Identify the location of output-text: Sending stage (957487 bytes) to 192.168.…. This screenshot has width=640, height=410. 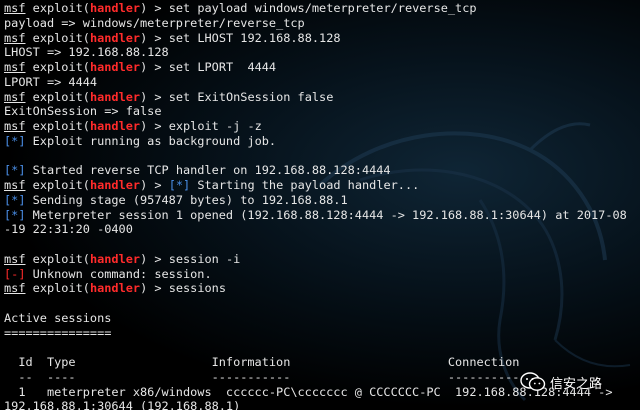
(186, 199).